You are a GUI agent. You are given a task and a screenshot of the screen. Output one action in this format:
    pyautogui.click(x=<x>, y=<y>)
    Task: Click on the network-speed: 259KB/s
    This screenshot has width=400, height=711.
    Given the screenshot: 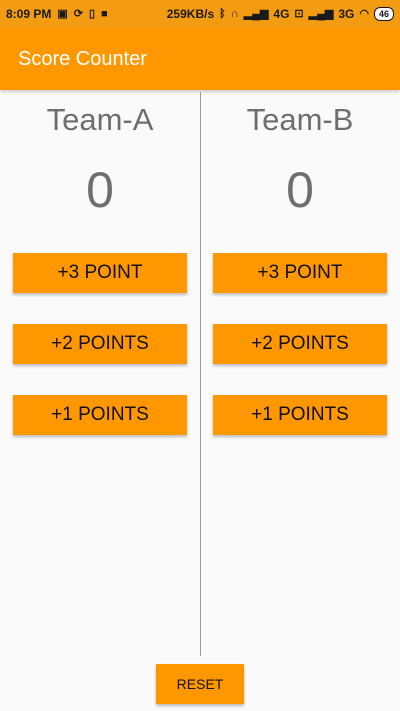 What is the action you would take?
    pyautogui.click(x=190, y=14)
    